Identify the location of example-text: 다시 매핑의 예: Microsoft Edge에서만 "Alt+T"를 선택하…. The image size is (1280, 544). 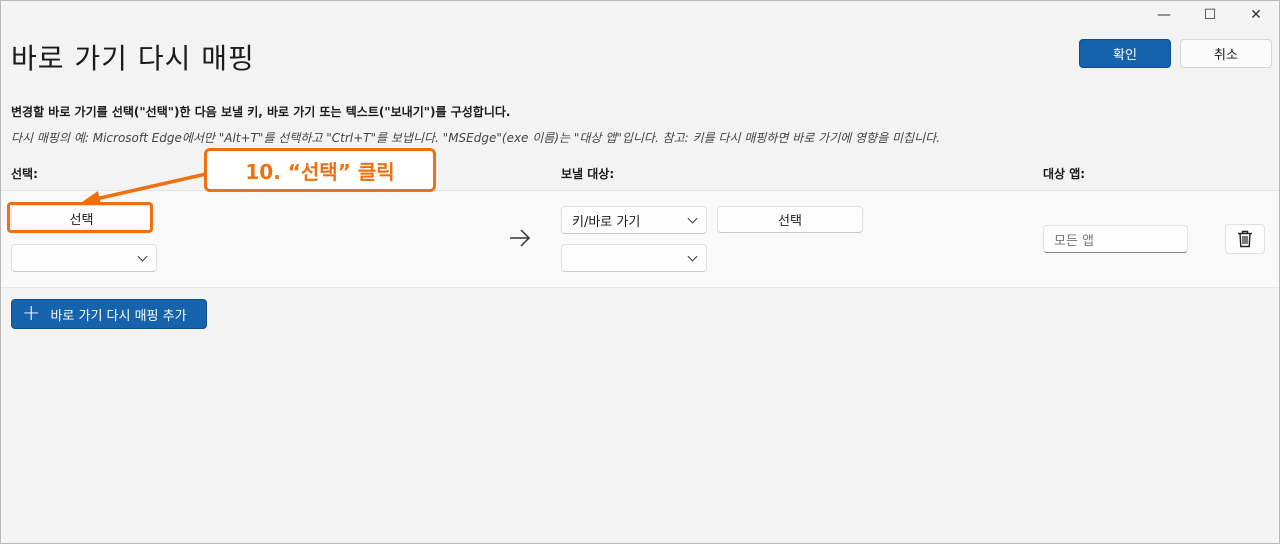
(476, 138).